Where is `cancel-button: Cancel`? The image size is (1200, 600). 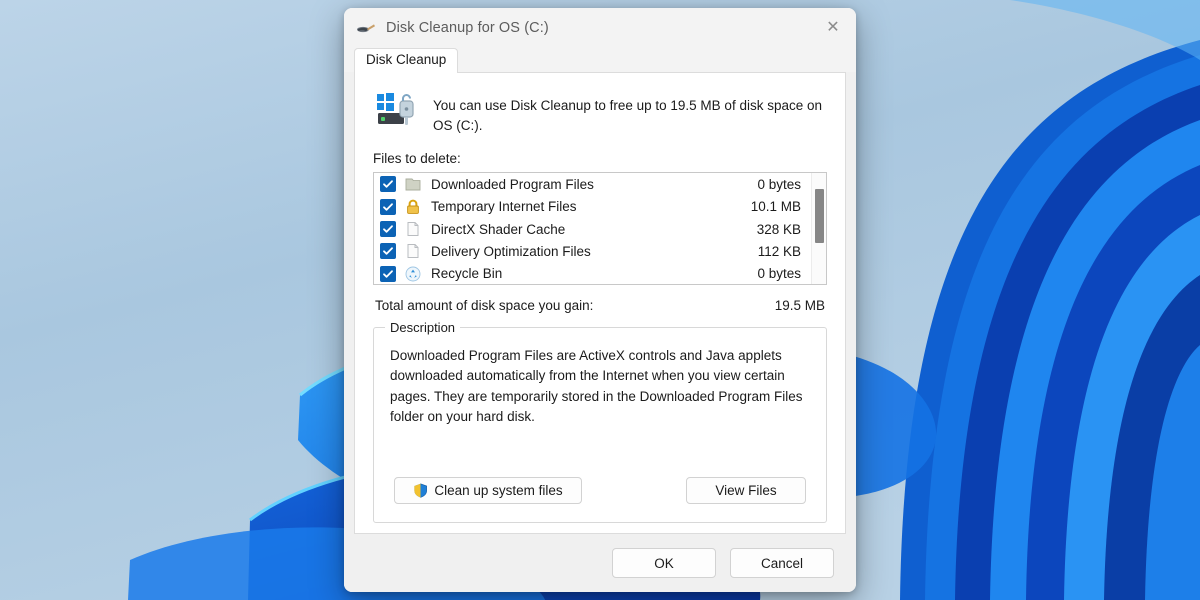 cancel-button: Cancel is located at coordinates (782, 563).